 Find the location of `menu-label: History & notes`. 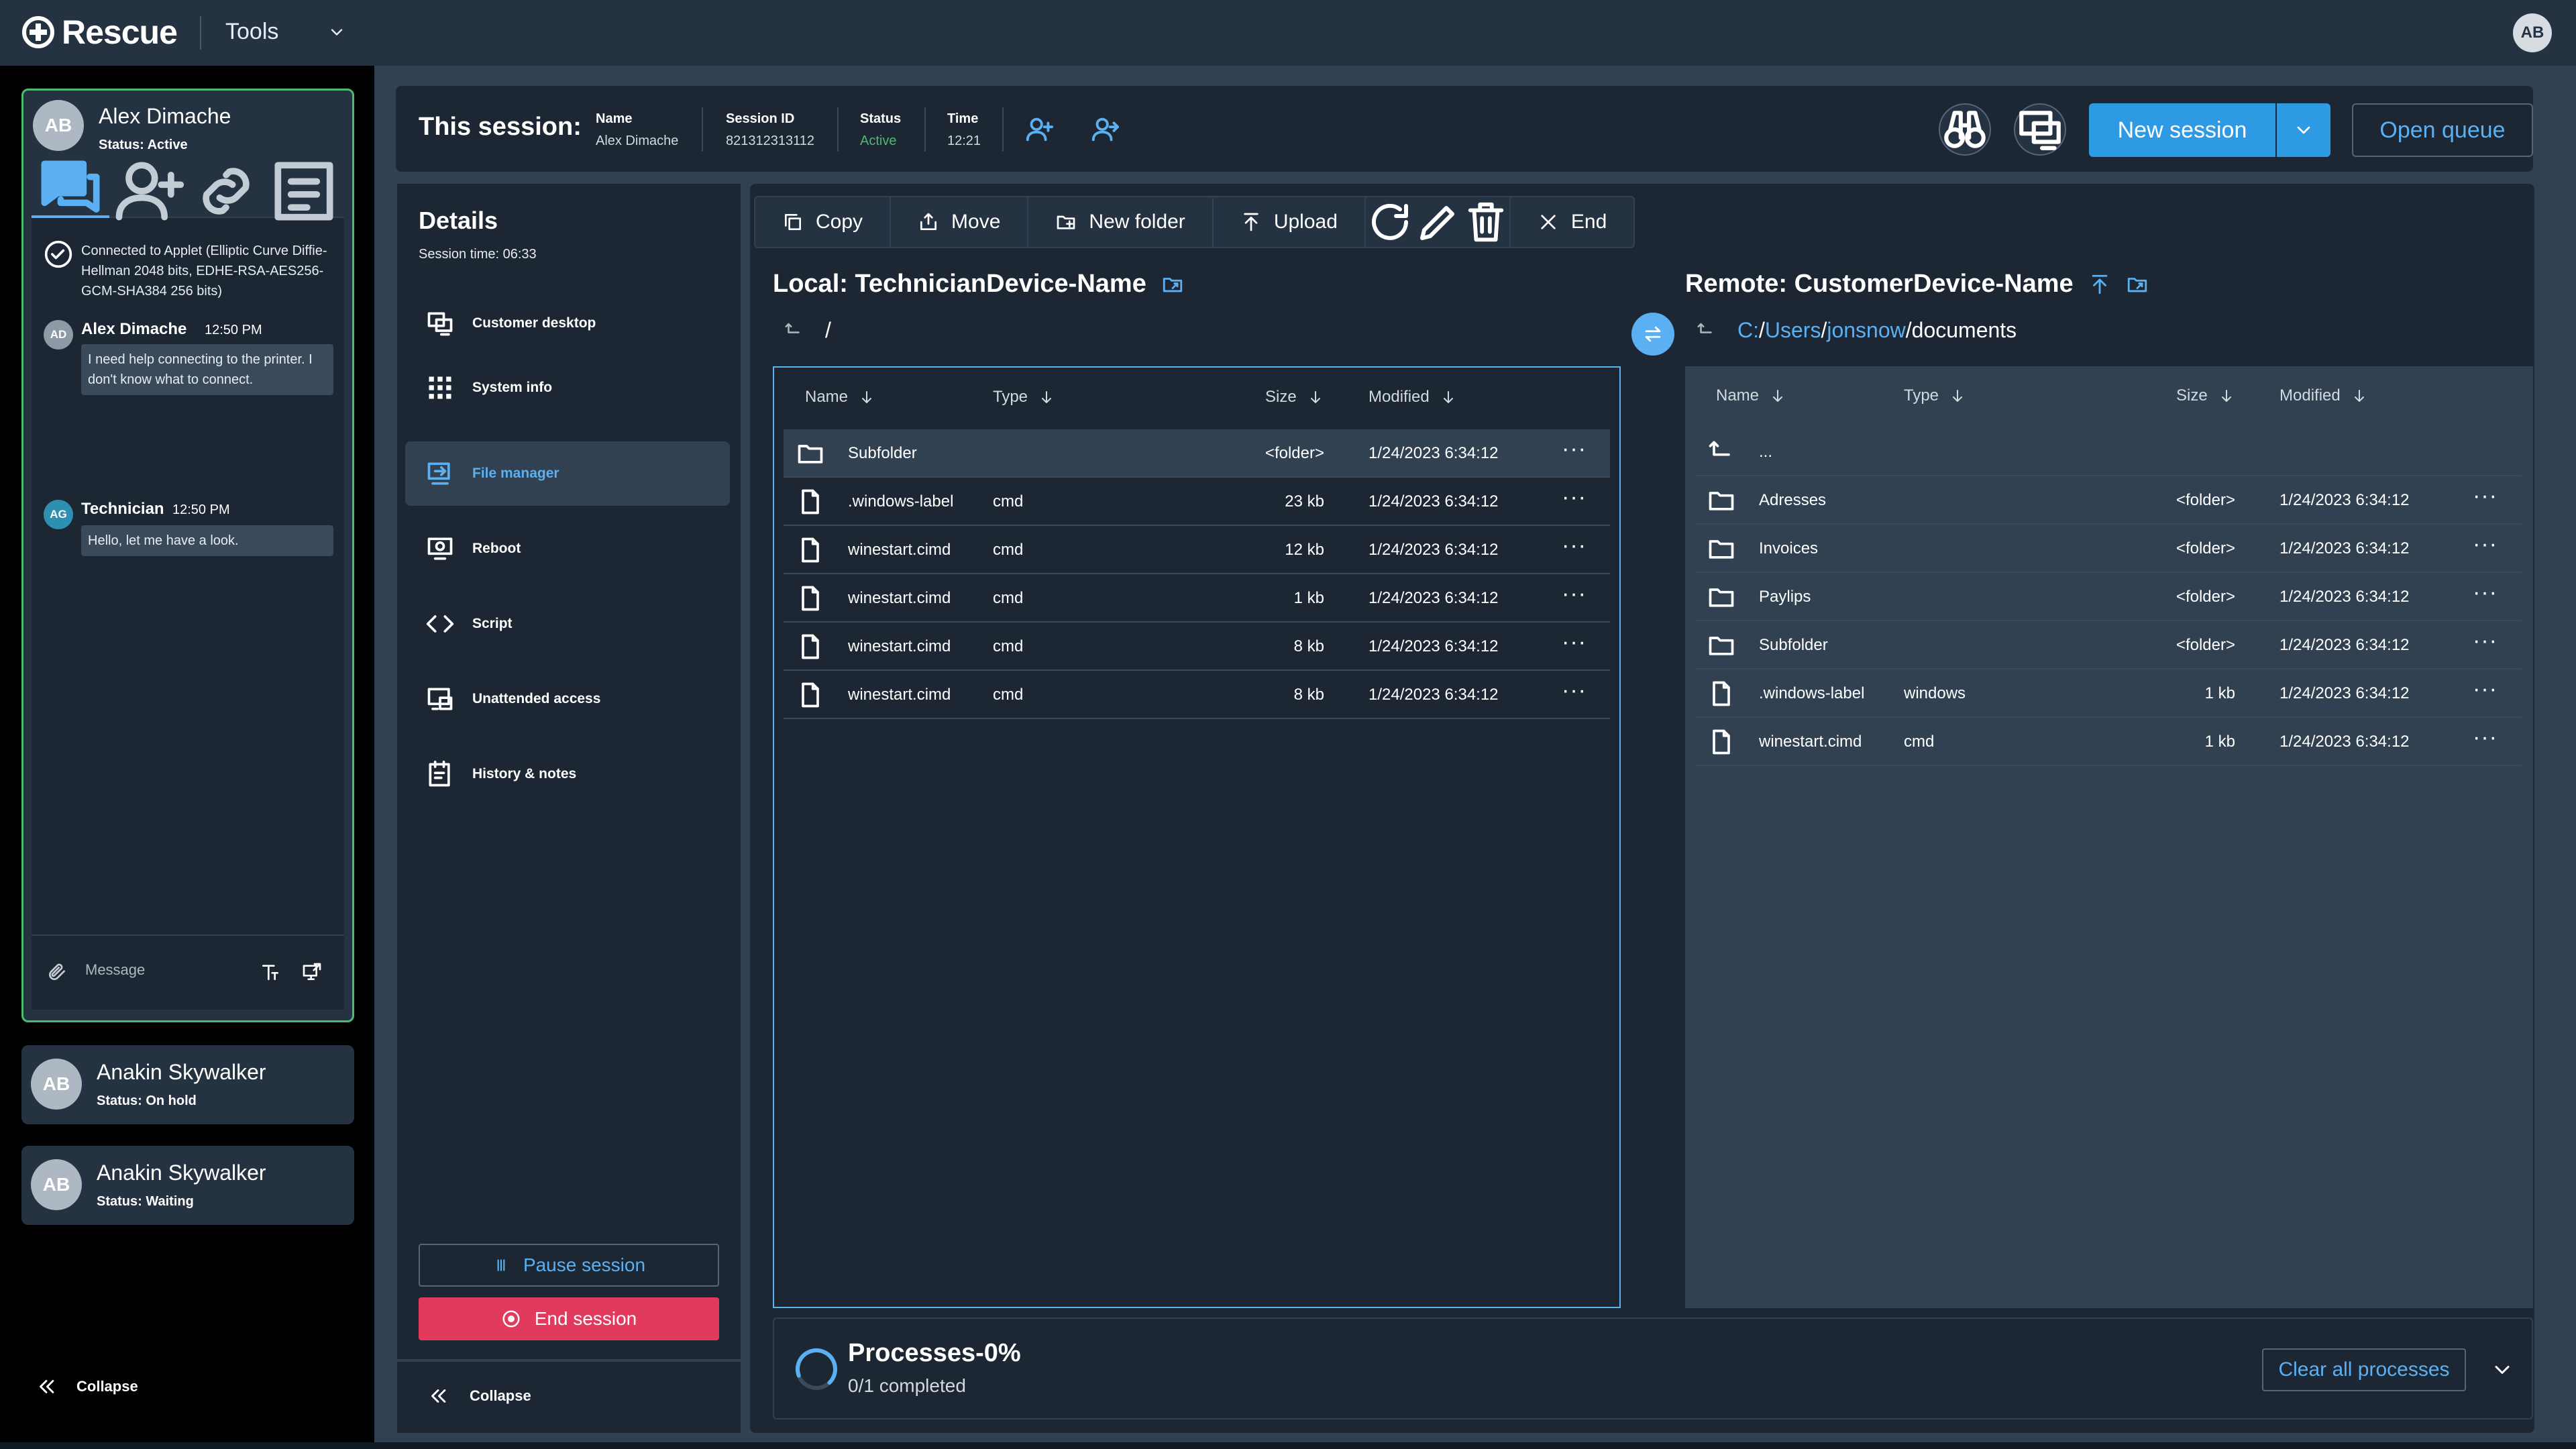

menu-label: History & notes is located at coordinates (524, 774).